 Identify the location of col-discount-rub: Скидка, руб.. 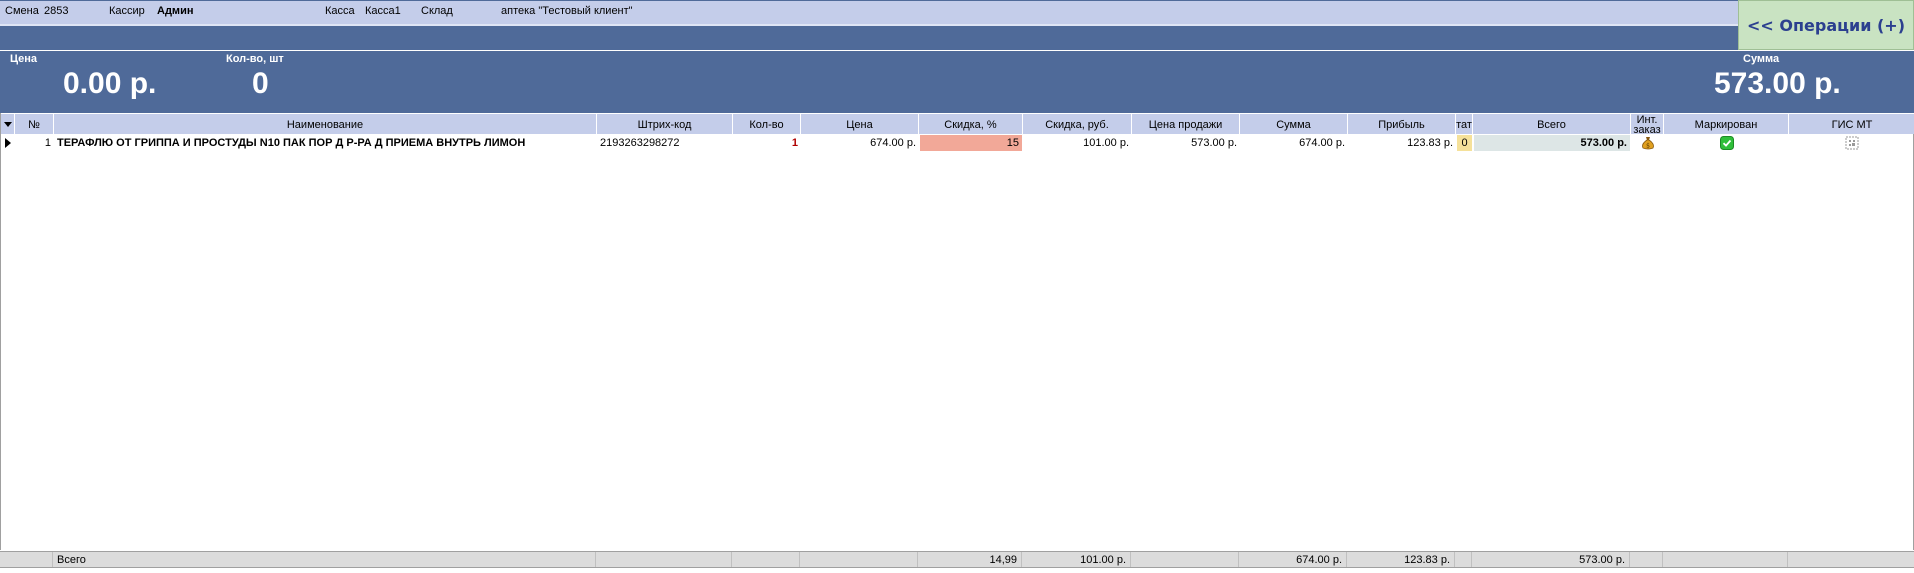
(1077, 124).